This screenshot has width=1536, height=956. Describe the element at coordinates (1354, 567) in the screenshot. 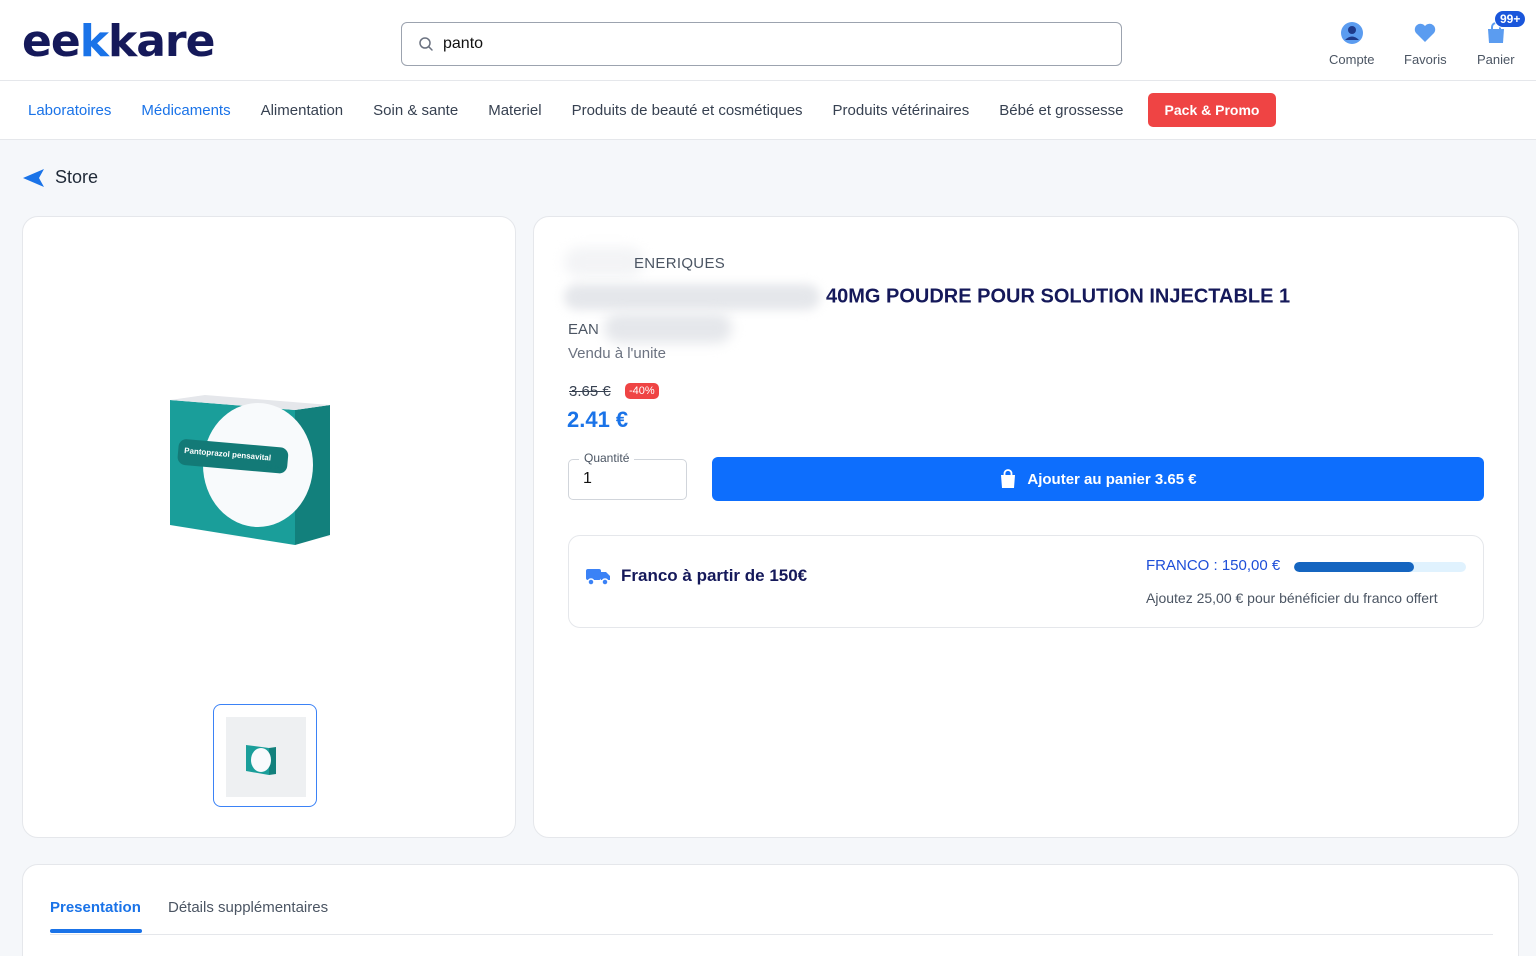

I see `franco-progress-fill` at that location.